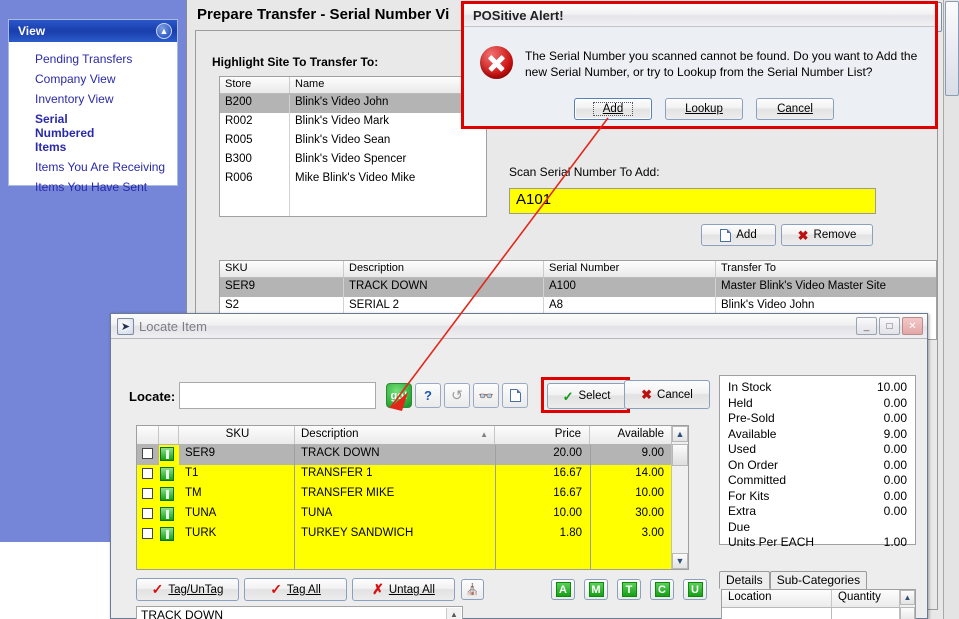  What do you see at coordinates (777, 598) in the screenshot?
I see `location-col-location: Location` at bounding box center [777, 598].